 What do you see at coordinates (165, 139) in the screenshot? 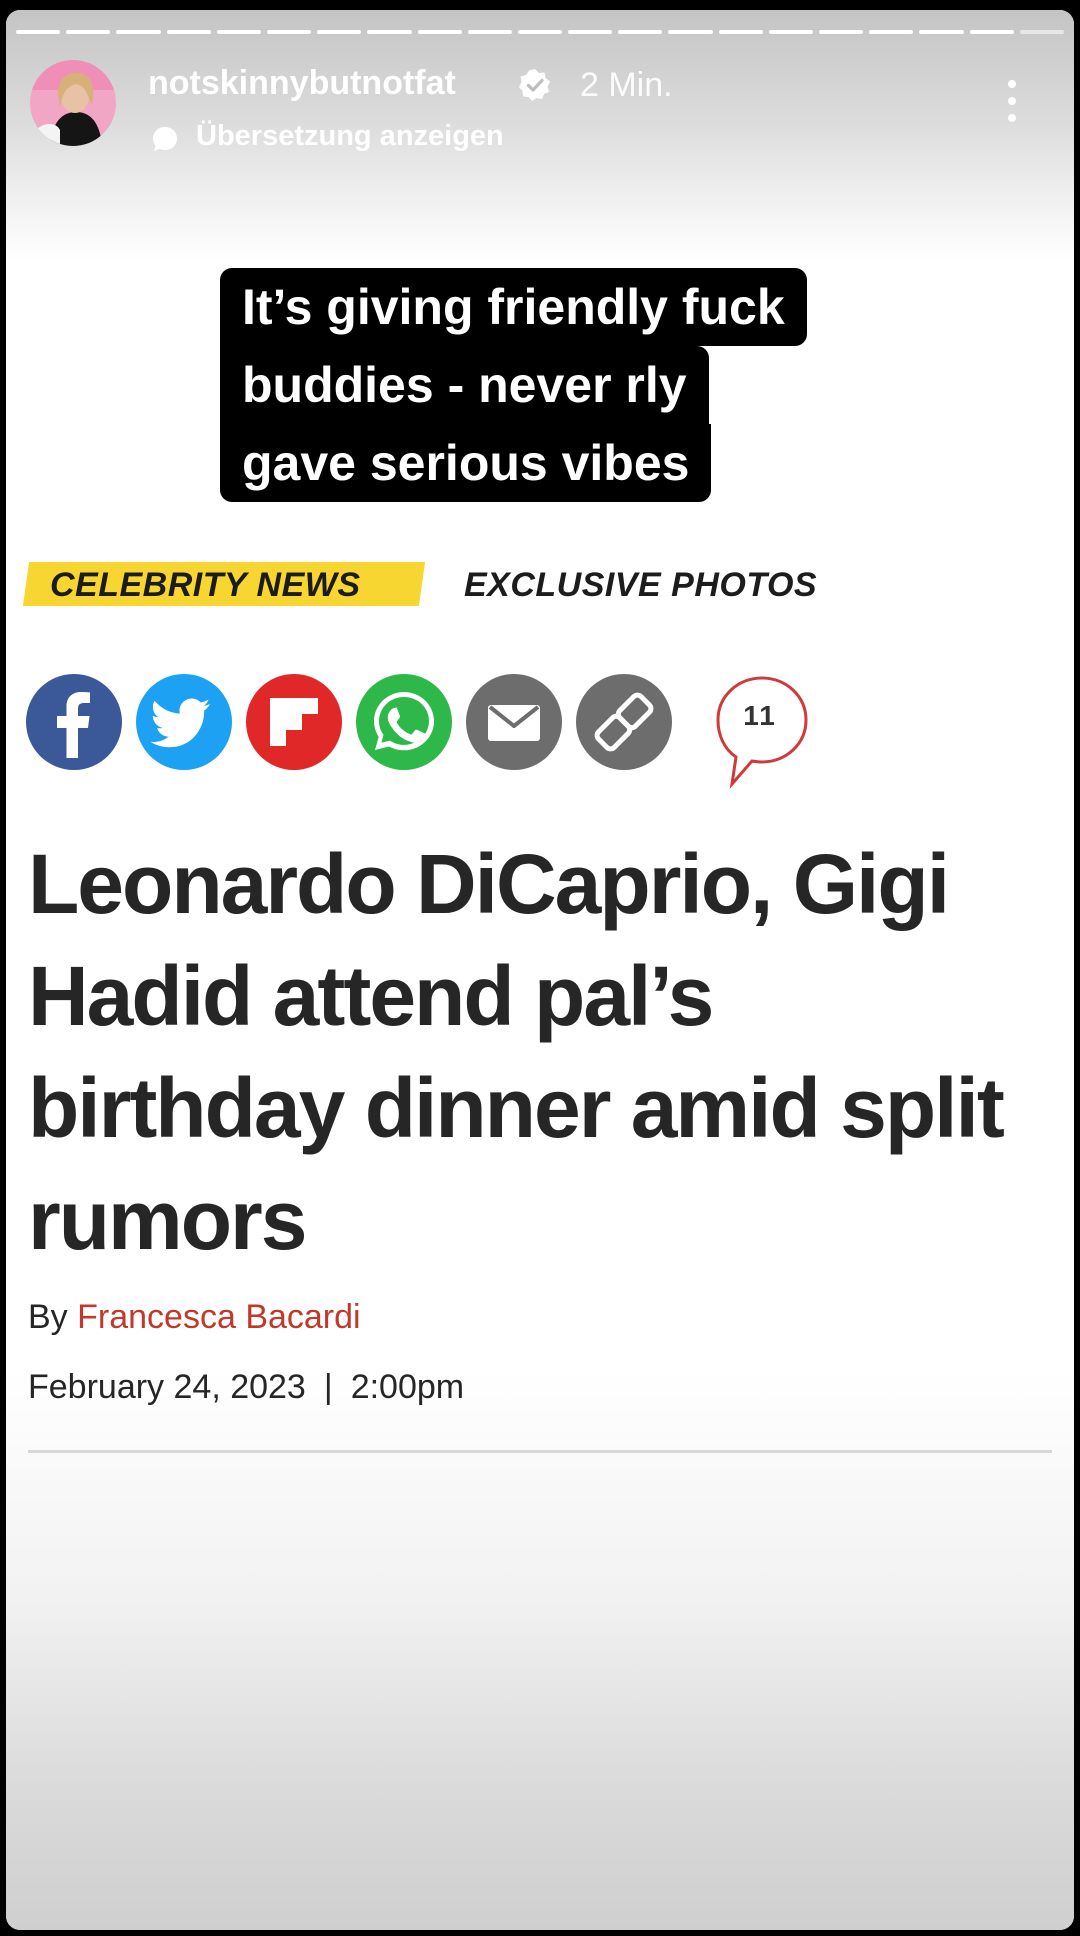
I see `translate-bubble-icon` at bounding box center [165, 139].